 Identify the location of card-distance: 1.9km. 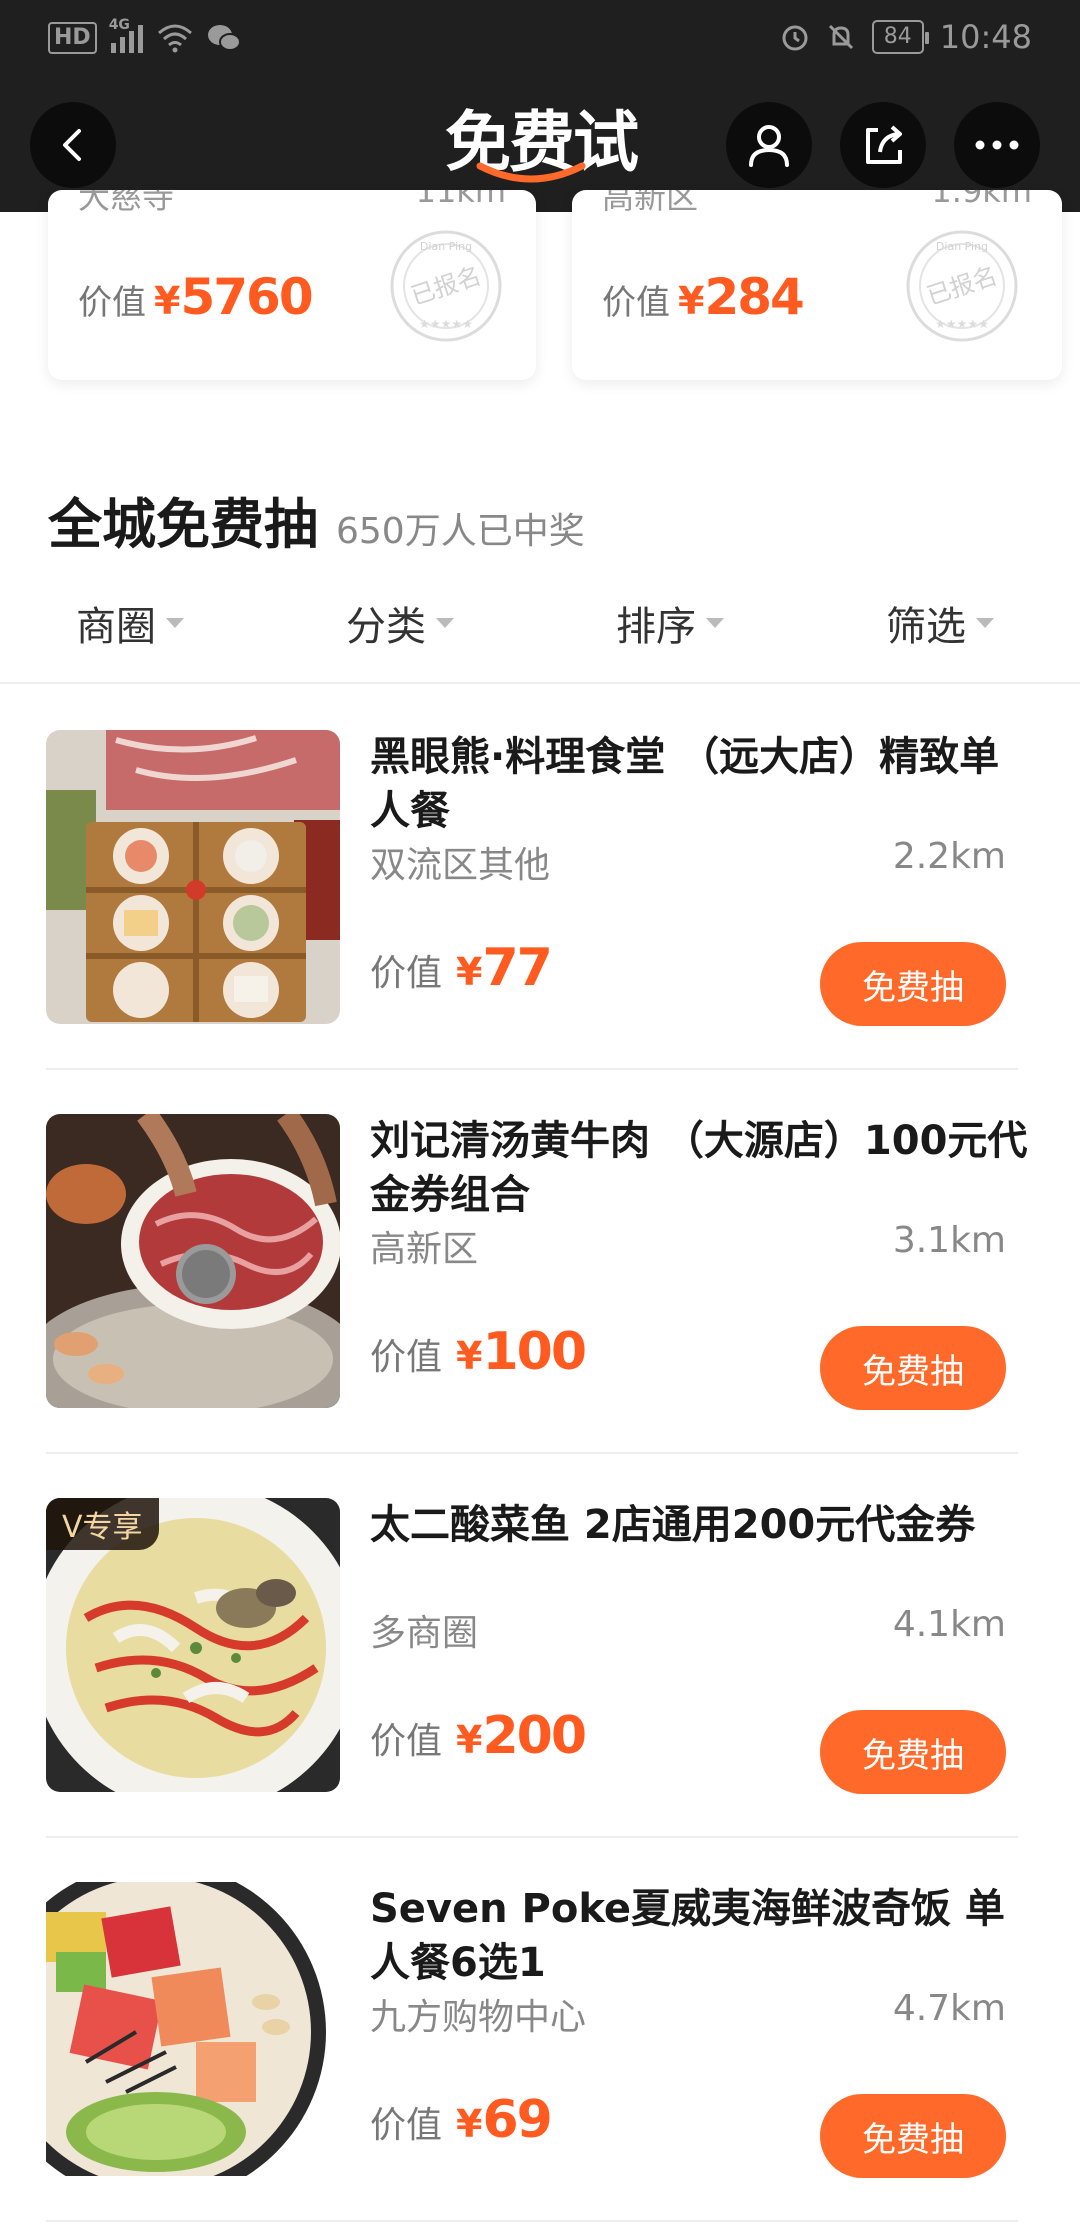
(981, 200).